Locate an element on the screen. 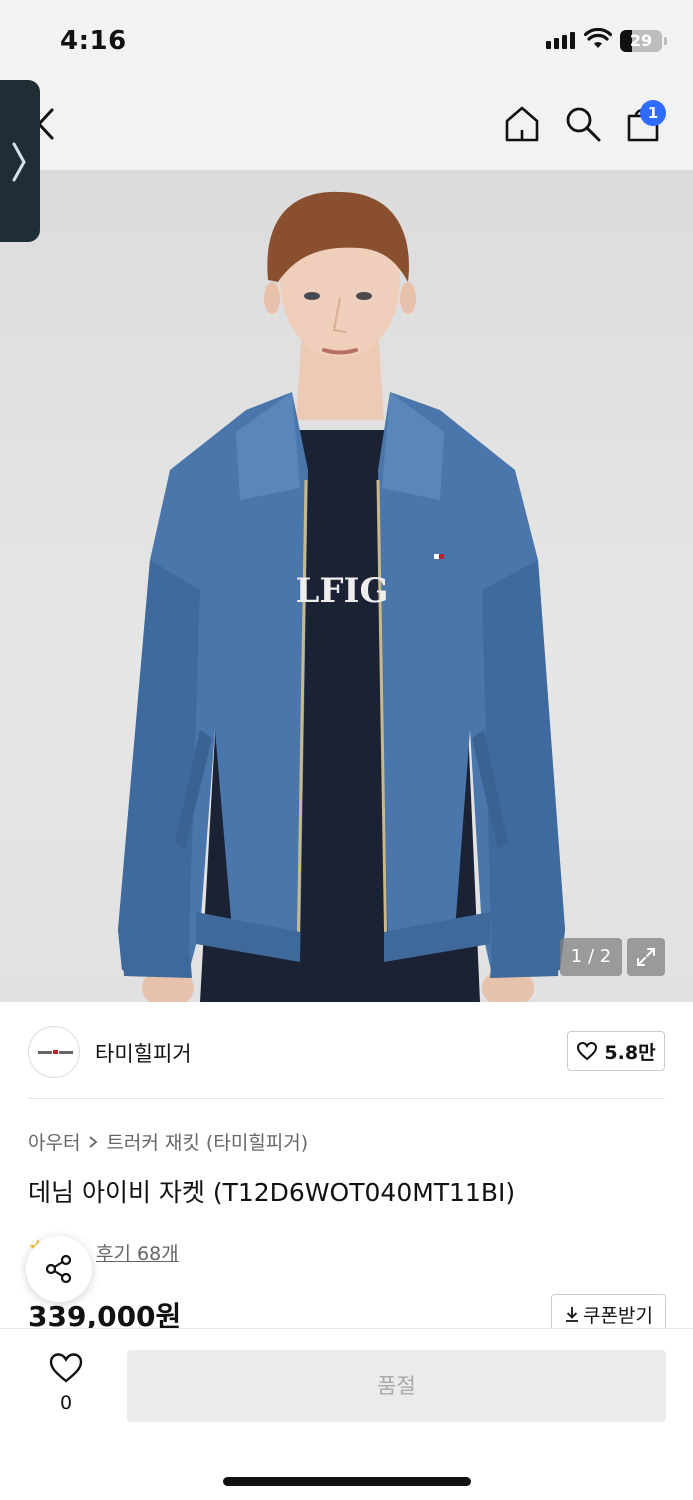  battery-level: 29 is located at coordinates (641, 40).